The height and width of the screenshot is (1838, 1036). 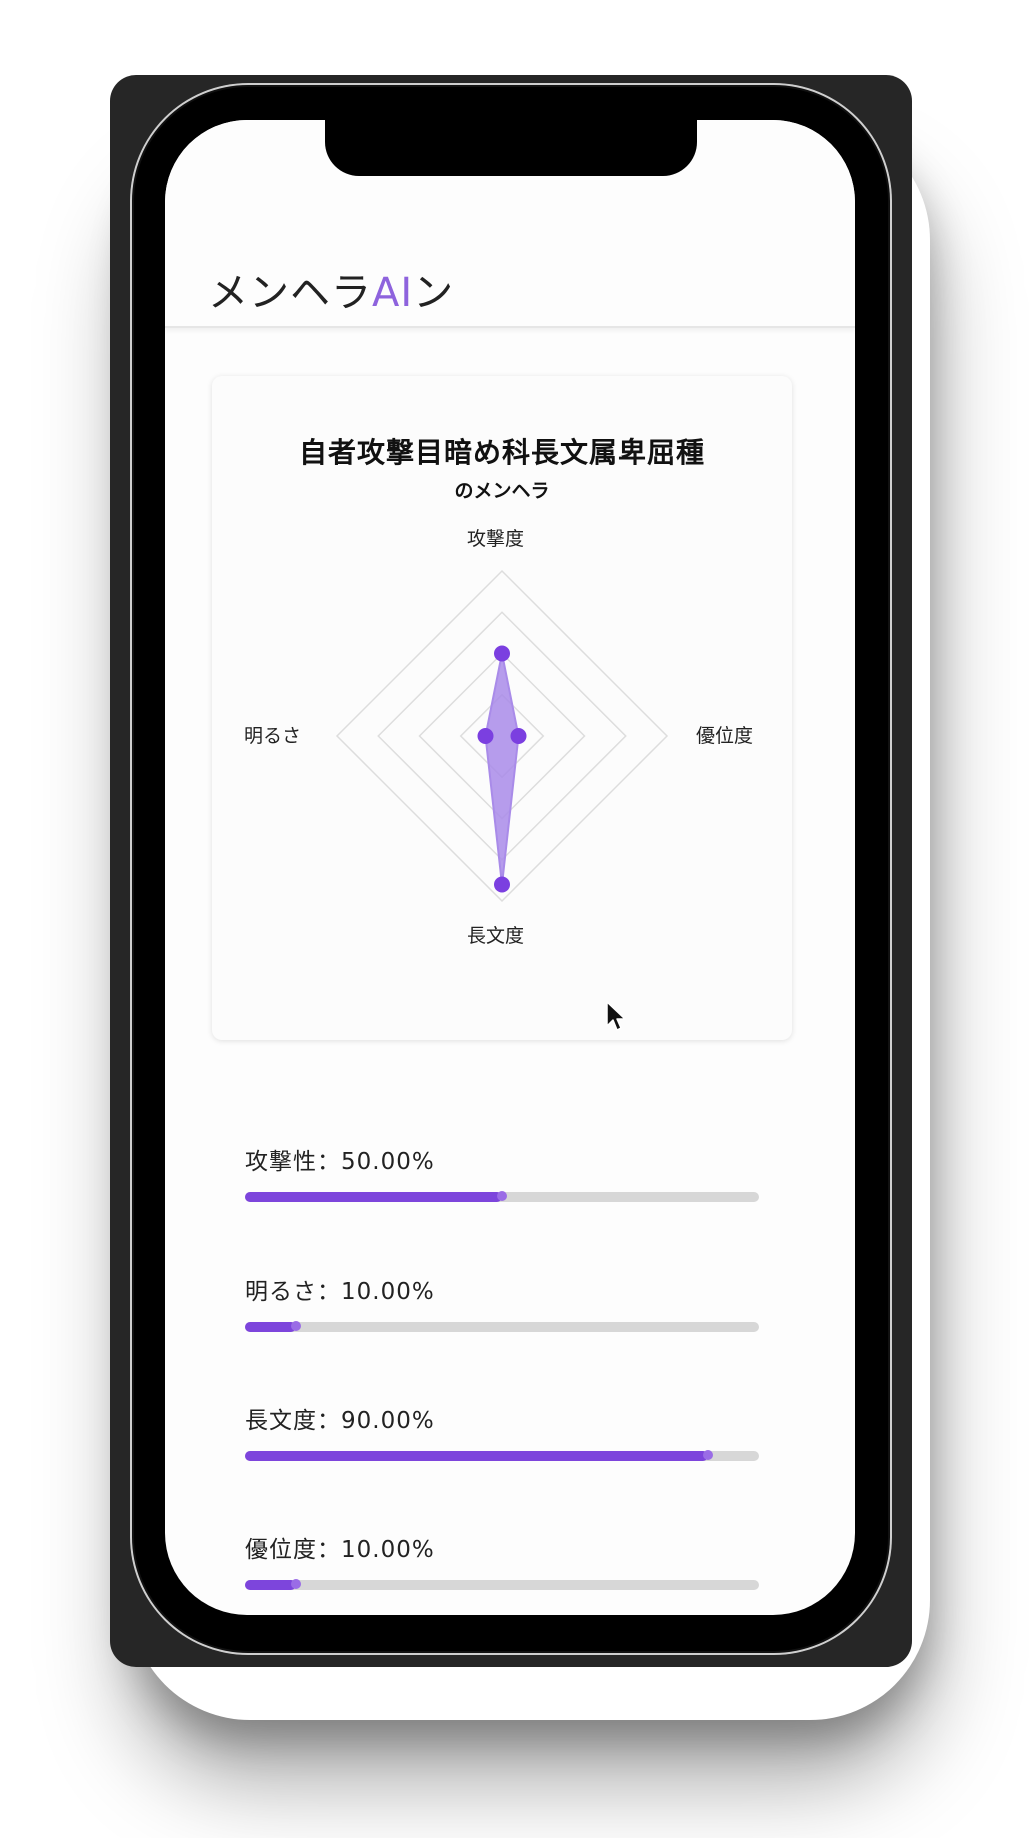 I want to click on phone-notch, so click(x=511, y=148).